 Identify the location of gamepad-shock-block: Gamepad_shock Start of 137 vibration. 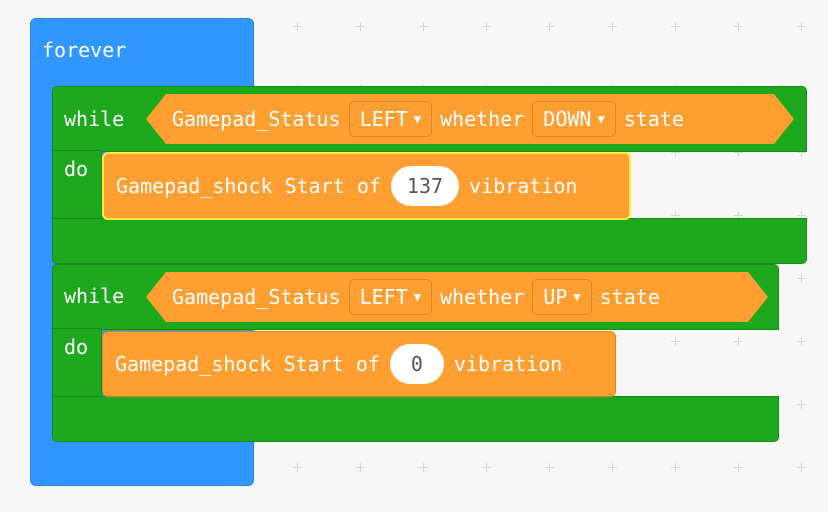
(366, 186).